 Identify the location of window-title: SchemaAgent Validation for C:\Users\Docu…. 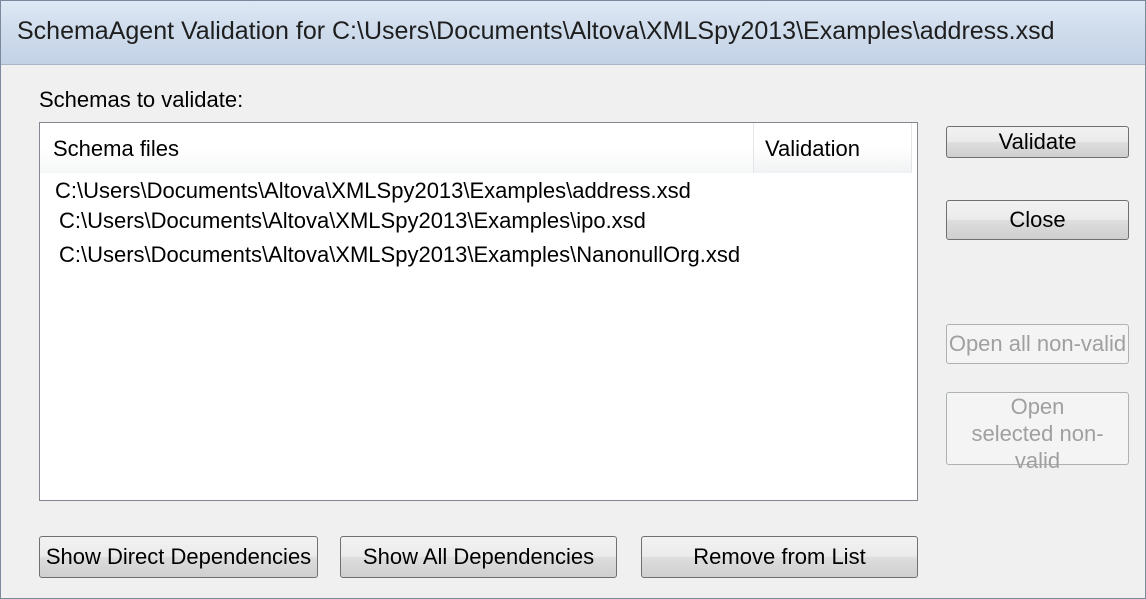
(536, 31).